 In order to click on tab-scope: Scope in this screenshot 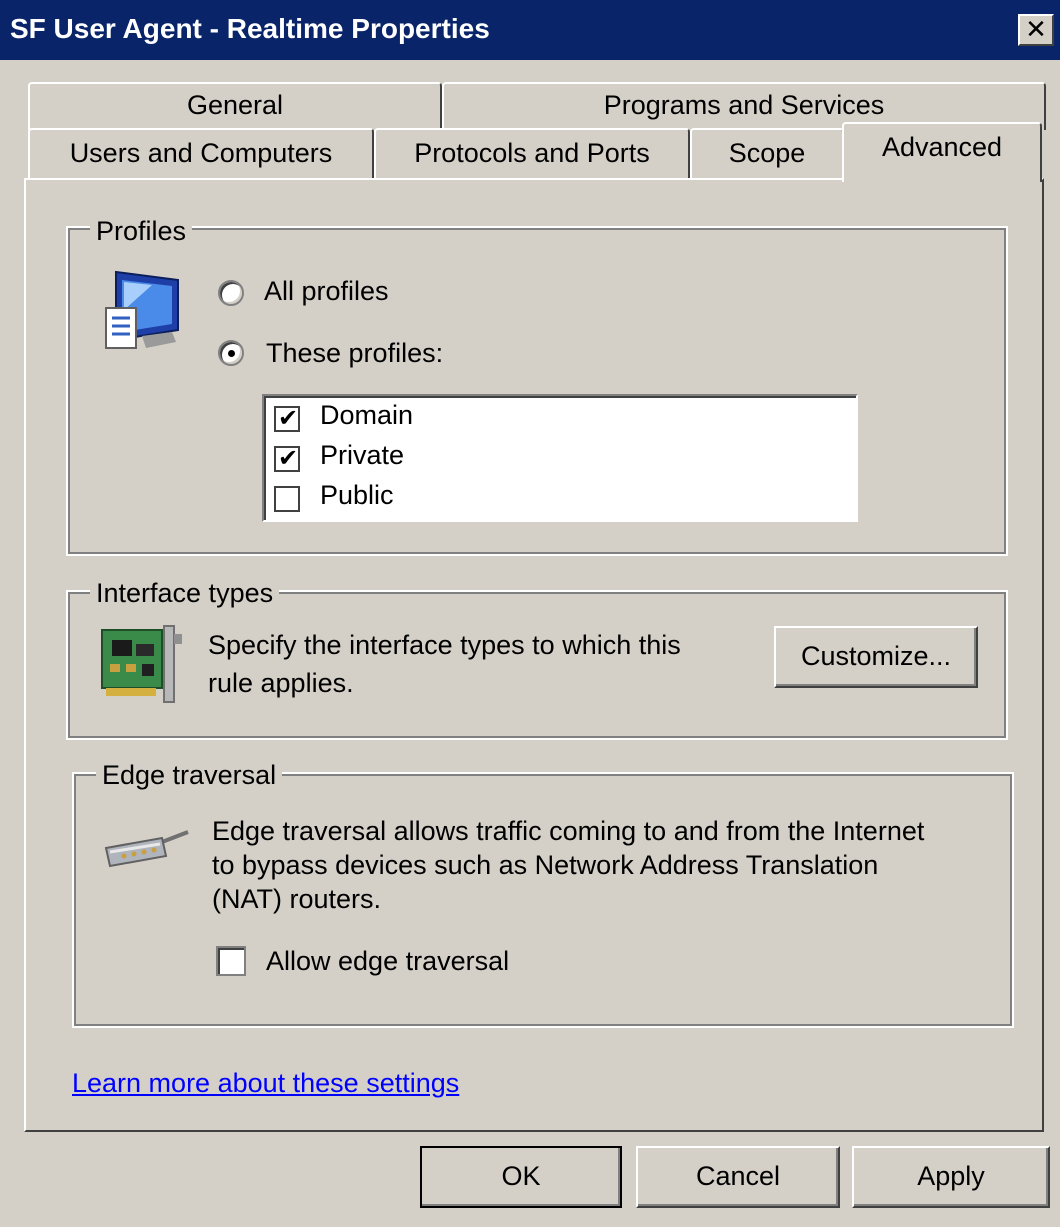, I will do `click(767, 154)`.